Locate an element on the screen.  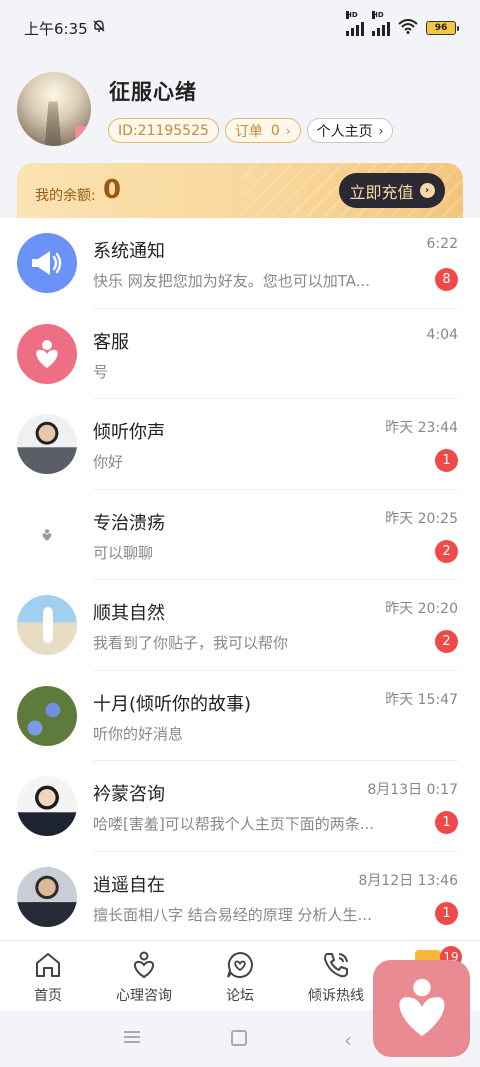
unread-badge: 8 is located at coordinates (446, 279).